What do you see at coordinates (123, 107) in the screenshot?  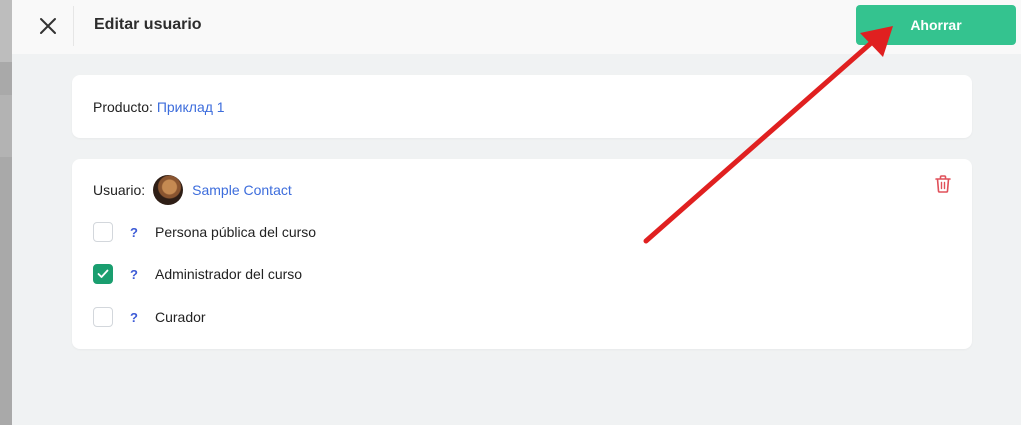 I see `product-label: Producto:` at bounding box center [123, 107].